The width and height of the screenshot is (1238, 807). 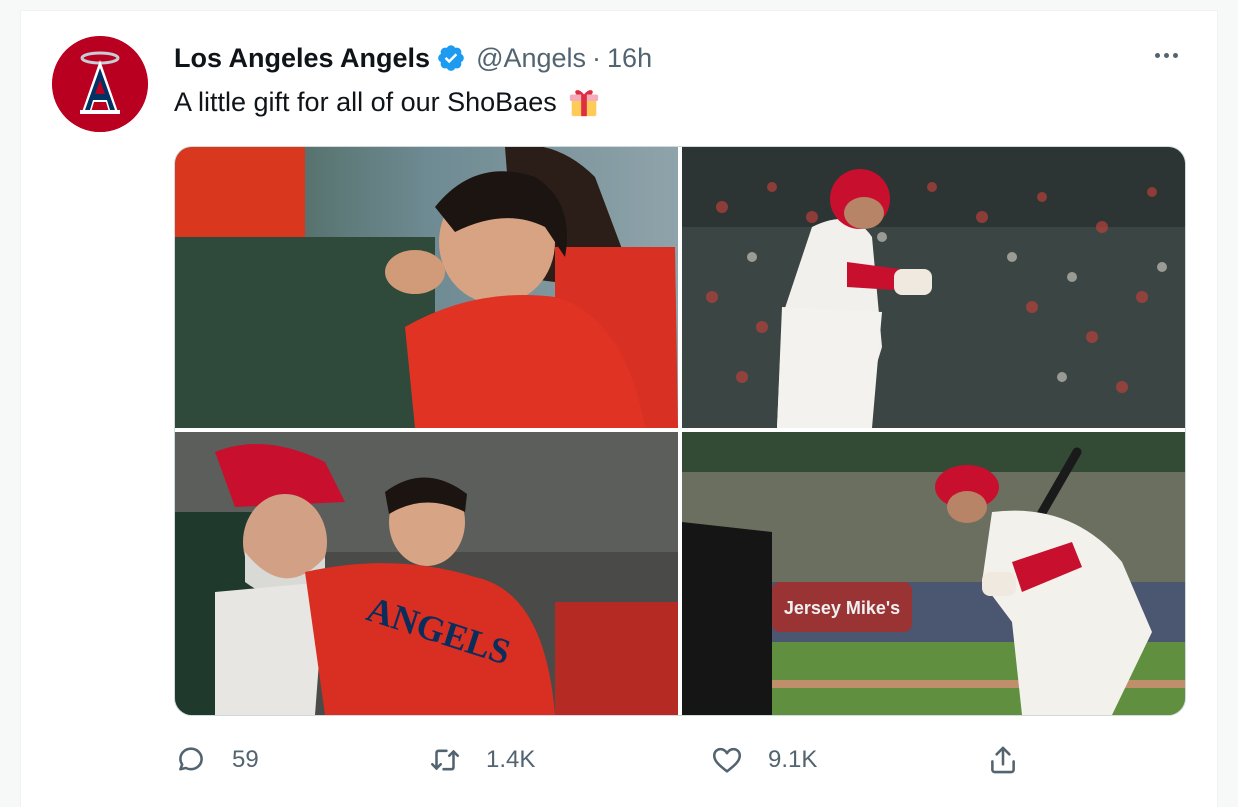 I want to click on photo-batting-stance: Jersey Mike's, so click(x=933, y=573).